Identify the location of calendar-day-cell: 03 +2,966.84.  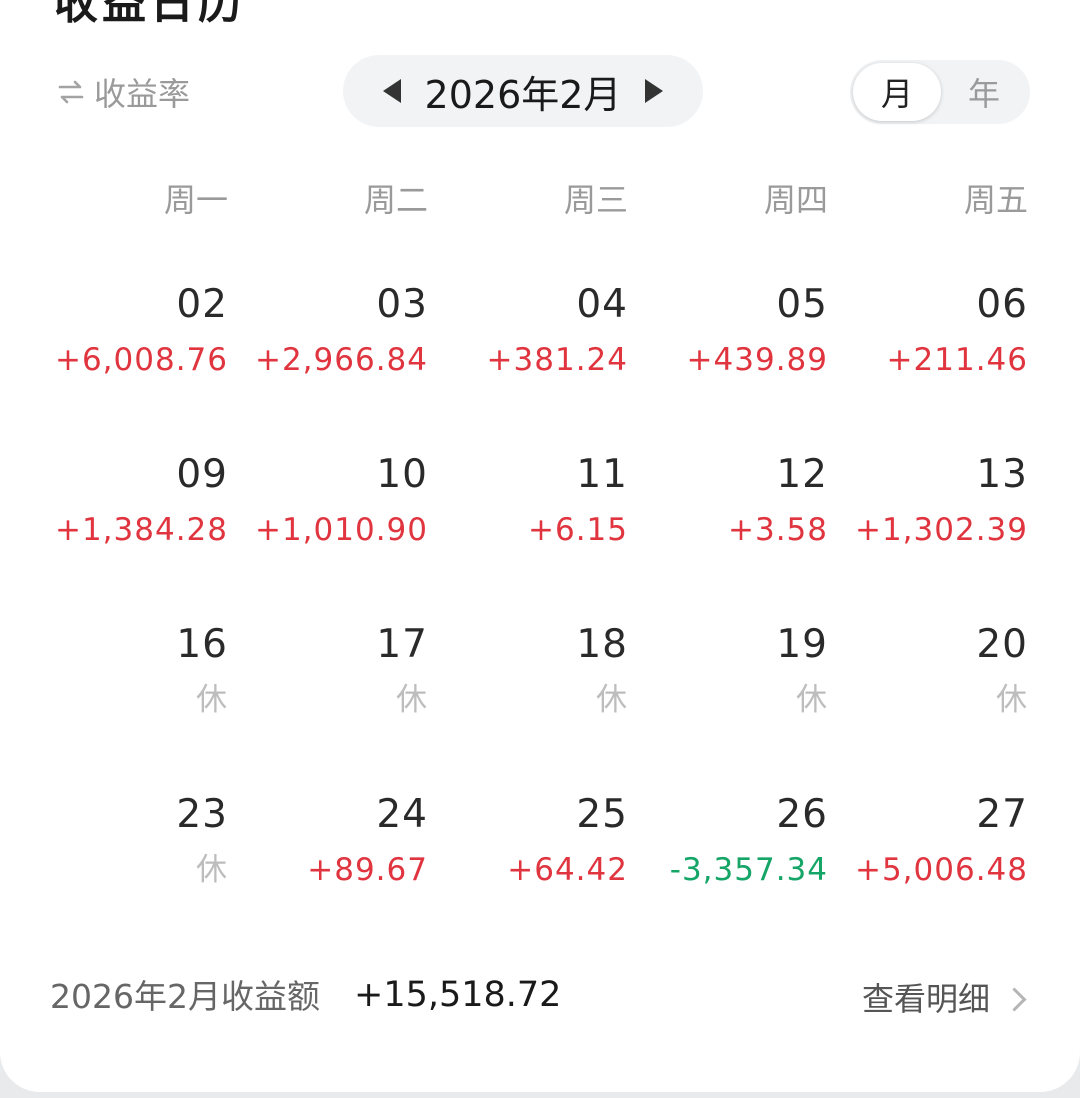
(328, 345).